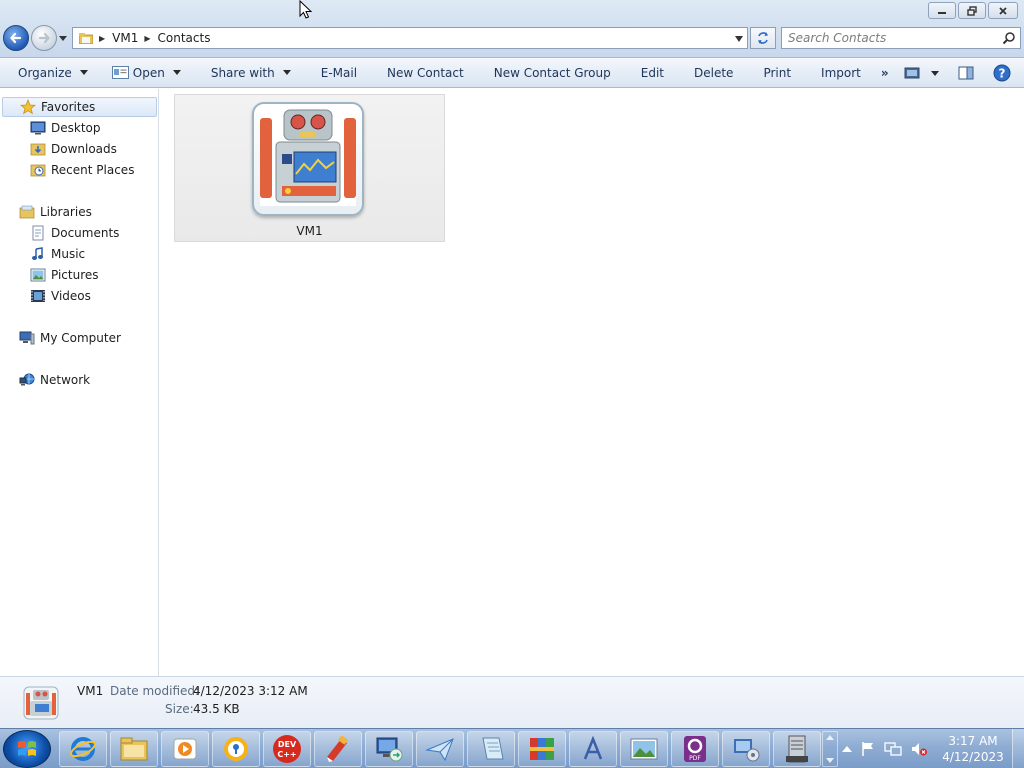 Image resolution: width=1024 pixels, height=768 pixels. Describe the element at coordinates (184, 38) in the screenshot. I see `breadcrumb-contacts: Contacts` at that location.